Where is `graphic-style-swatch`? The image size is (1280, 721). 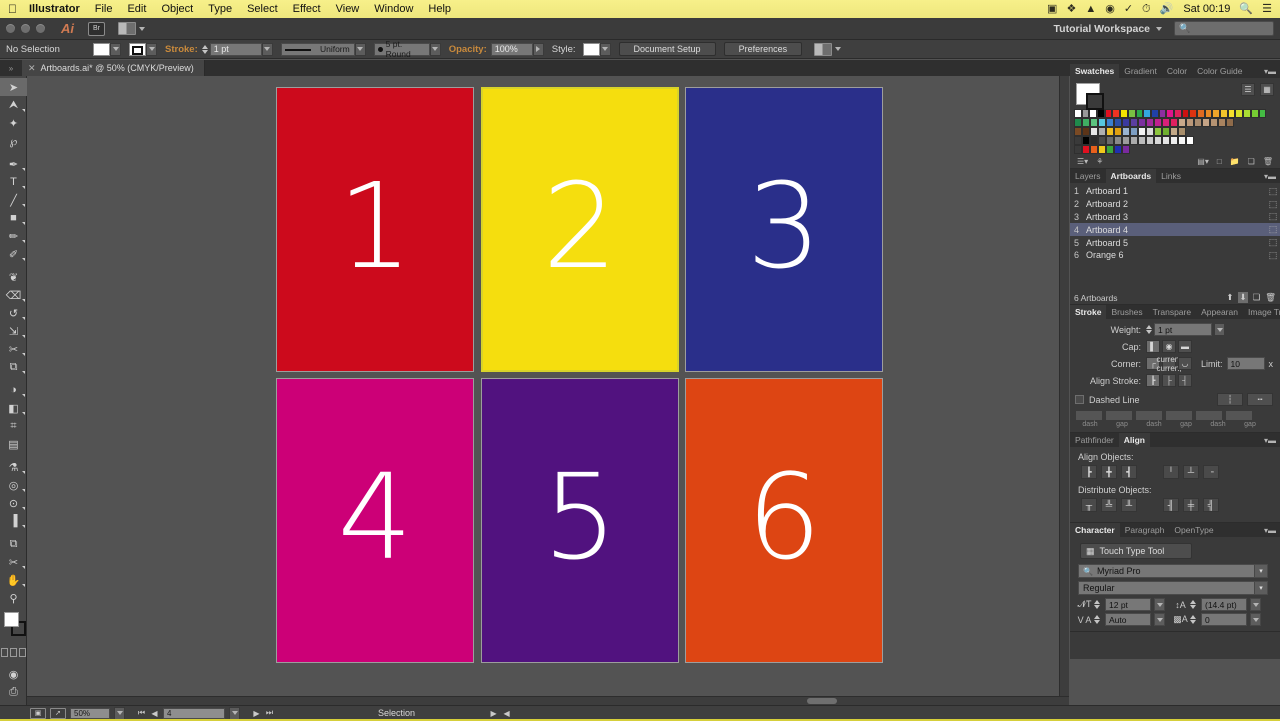 graphic-style-swatch is located at coordinates (591, 49).